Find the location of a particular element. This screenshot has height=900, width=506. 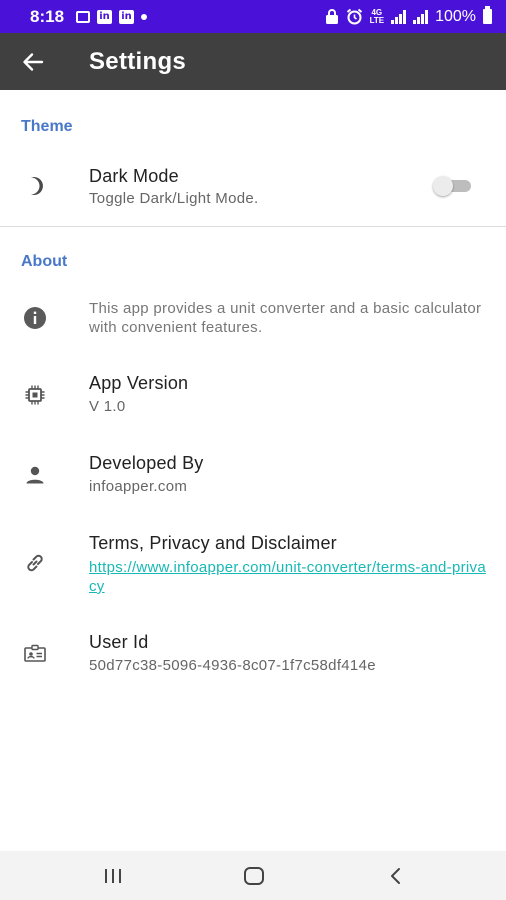

dark-mode-subtitle: Toggle Dark/Light Mode. is located at coordinates (174, 198).